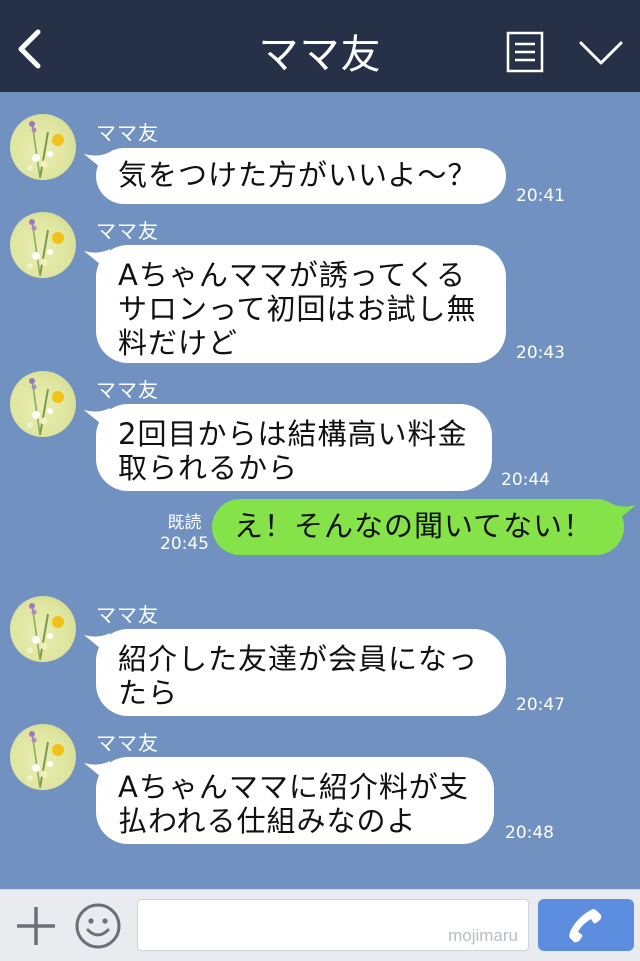  Describe the element at coordinates (184, 523) in the screenshot. I see `read-label: 既読` at that location.